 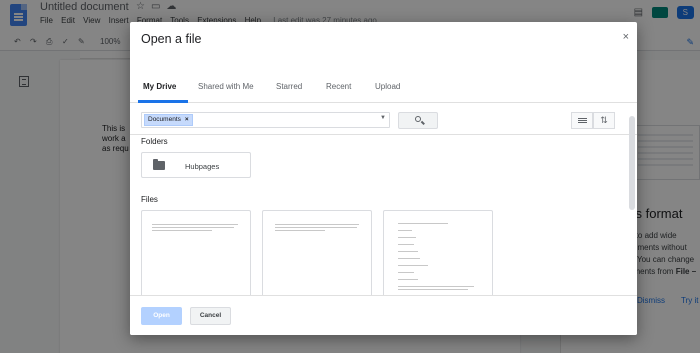 I want to click on folder-hubpages: Hubpages, so click(x=196, y=165).